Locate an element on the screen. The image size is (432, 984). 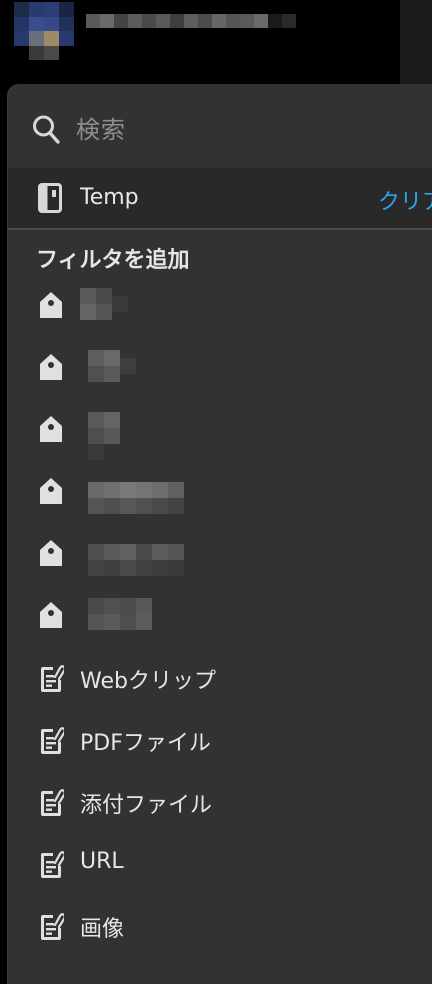
type-filter-pdf: PDFファイル is located at coordinates (220, 740).